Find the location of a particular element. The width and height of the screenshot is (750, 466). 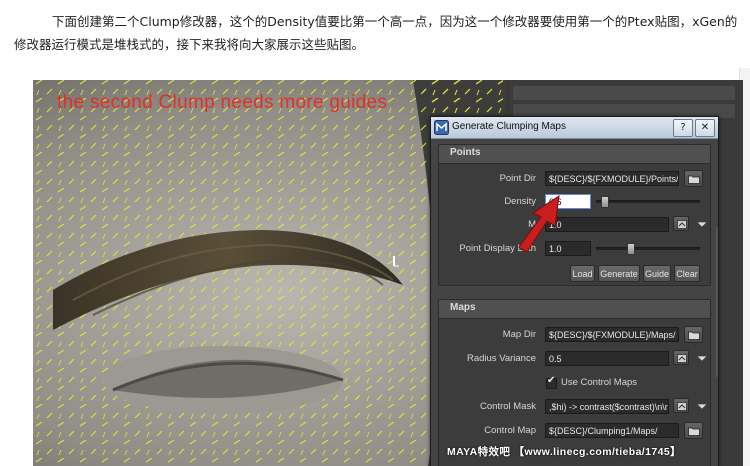

maps-section-title: Maps is located at coordinates (463, 307).